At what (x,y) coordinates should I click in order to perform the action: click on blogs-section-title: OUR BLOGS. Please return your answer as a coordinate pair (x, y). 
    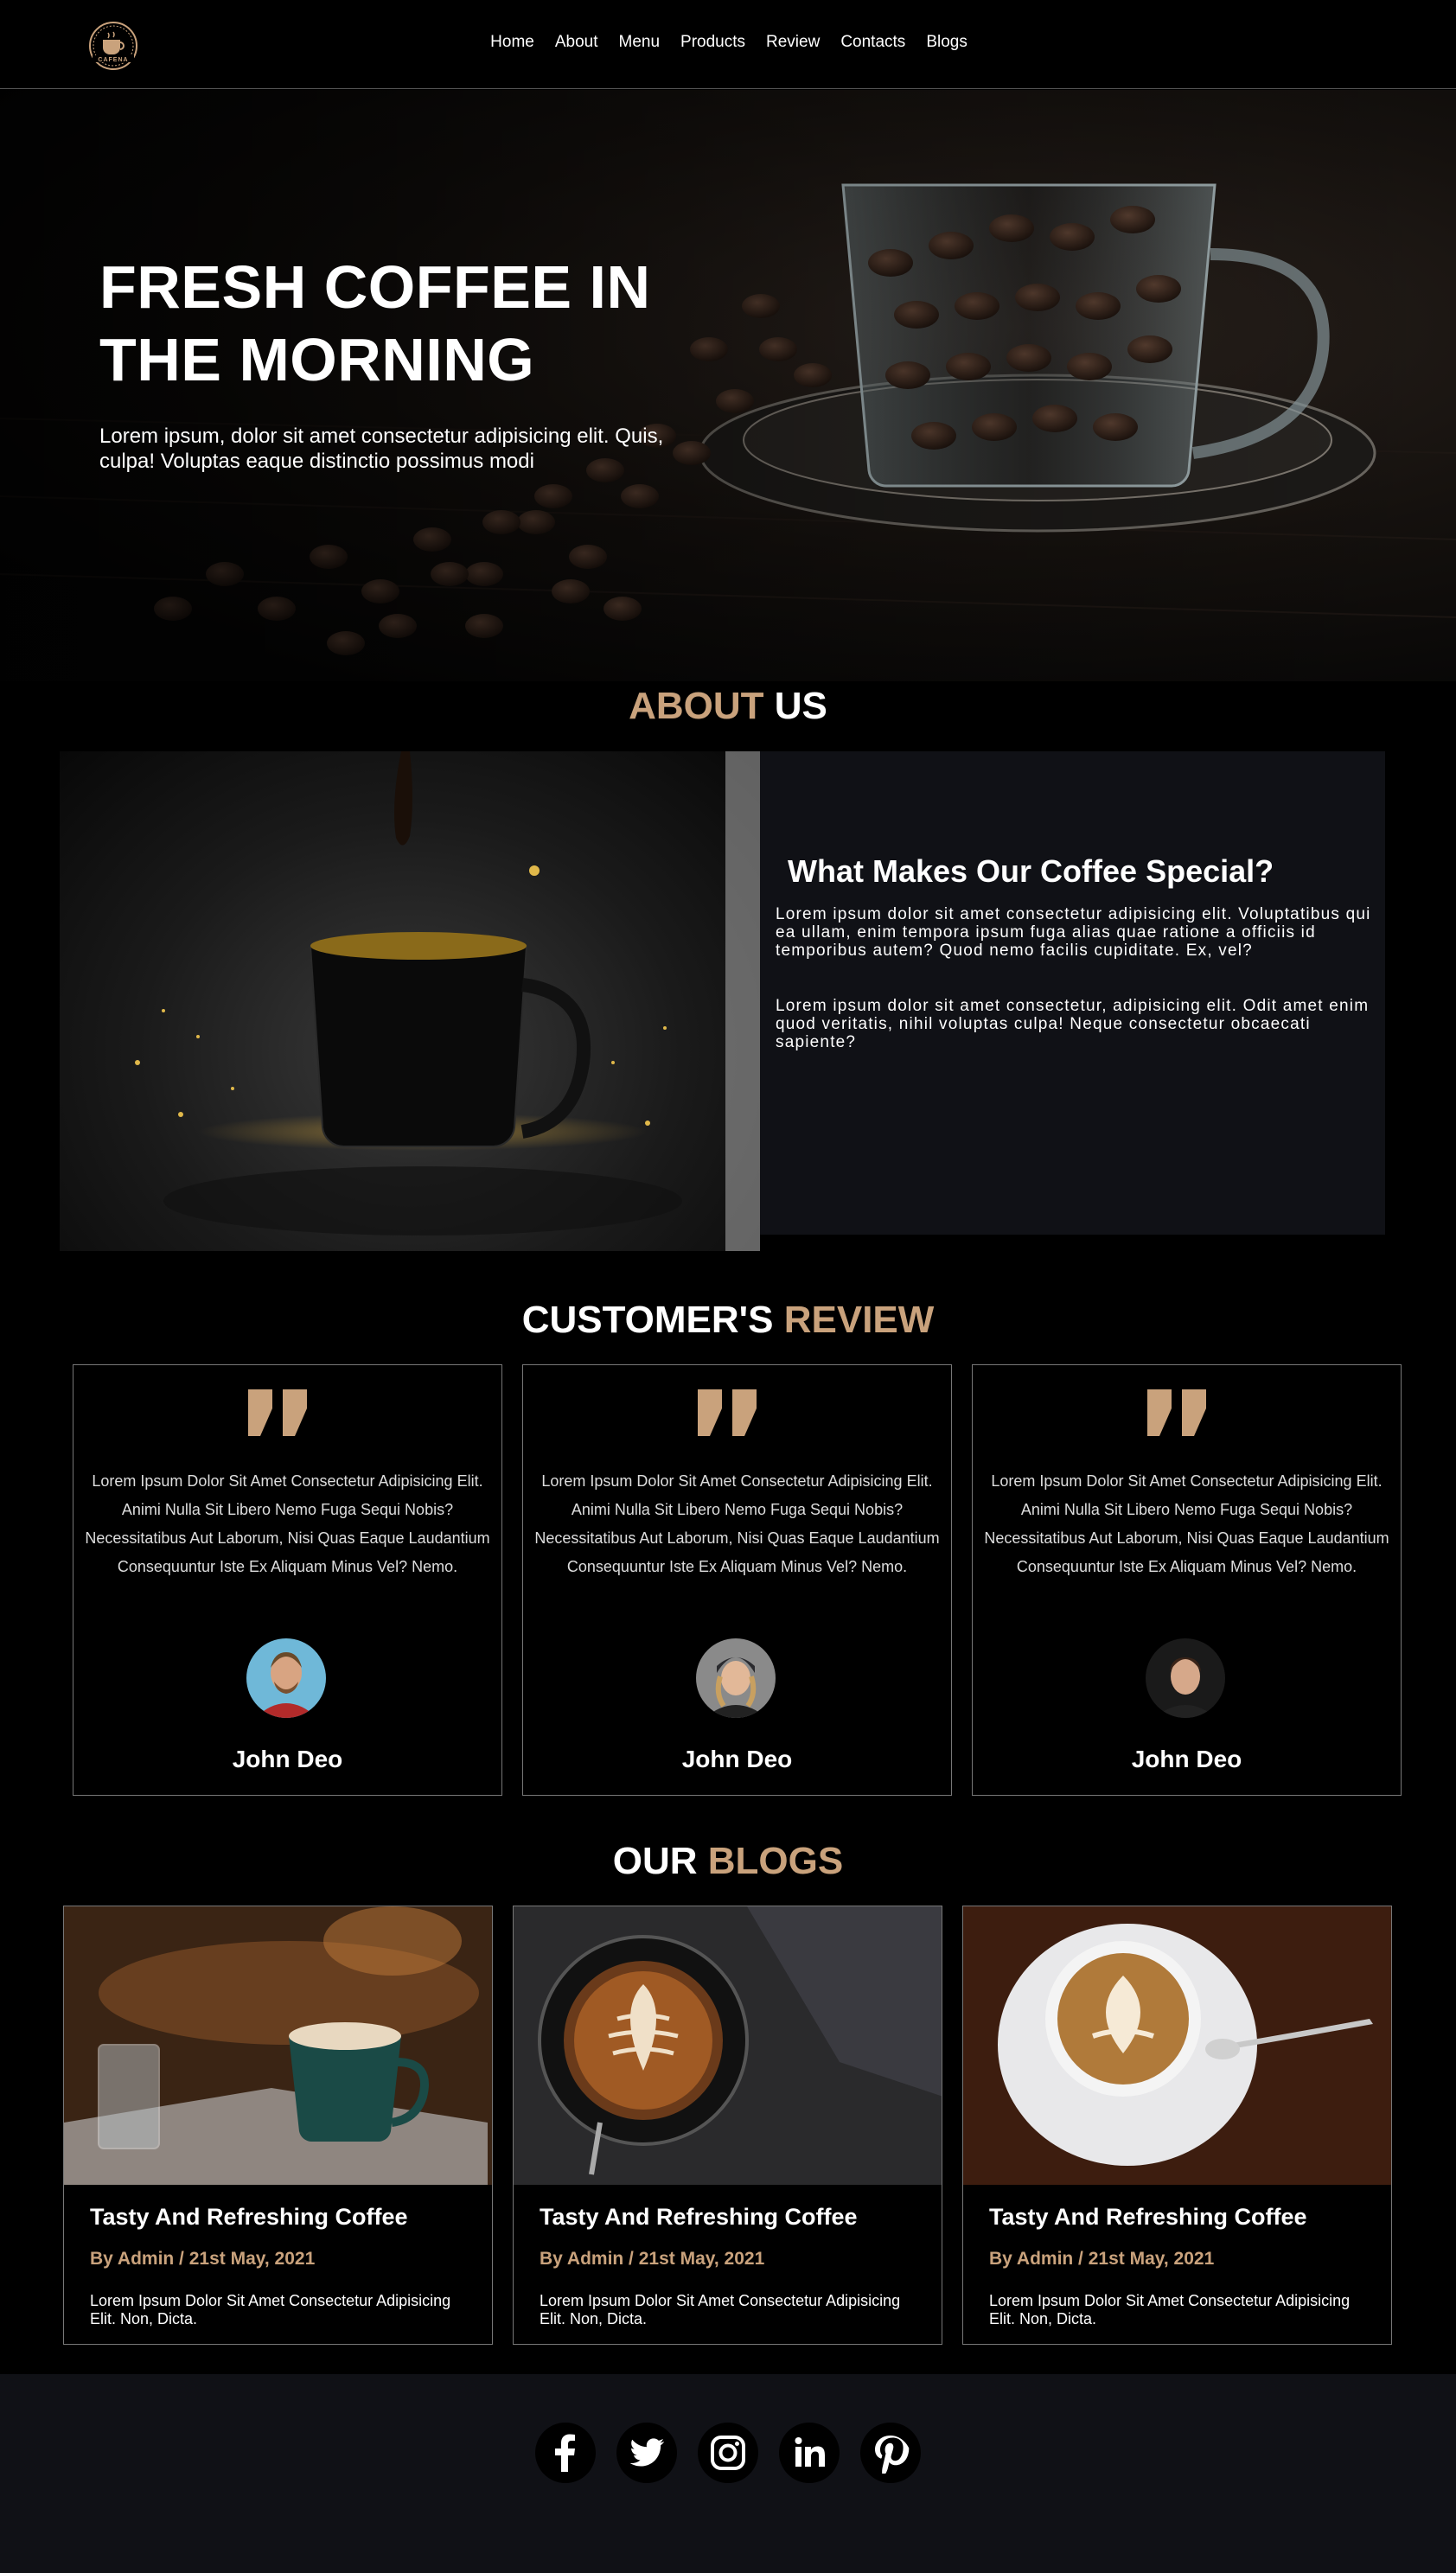
    Looking at the image, I should click on (728, 1861).